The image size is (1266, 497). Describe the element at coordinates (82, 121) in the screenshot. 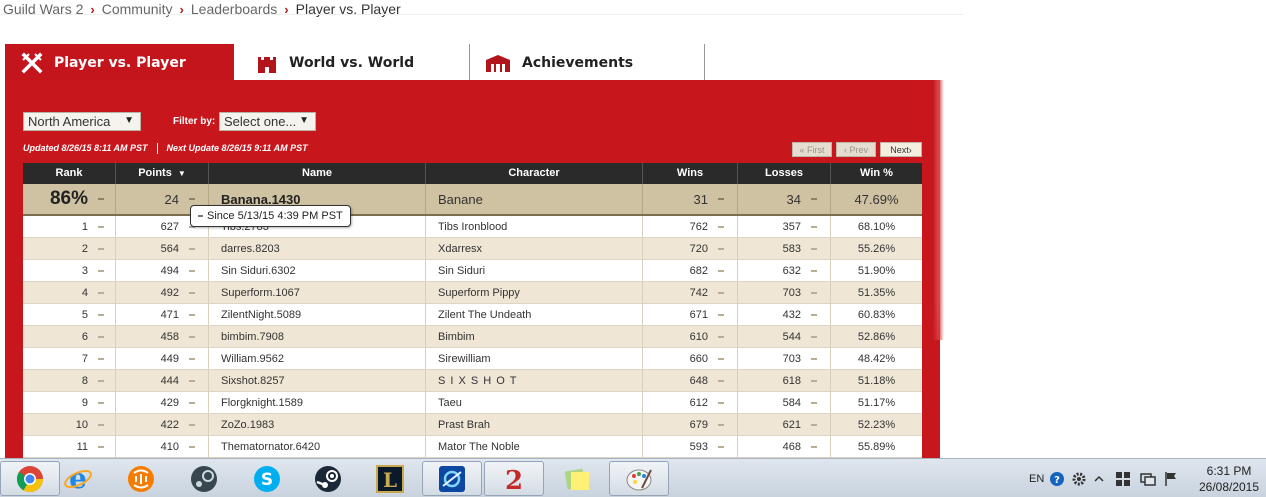

I see `region-select: North America ▼` at that location.